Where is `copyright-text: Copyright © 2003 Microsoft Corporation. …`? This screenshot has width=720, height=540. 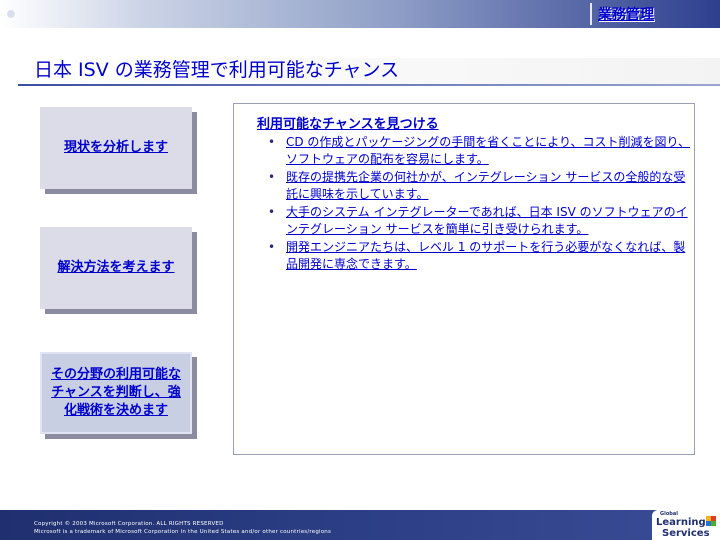 copyright-text: Copyright © 2003 Microsoft Corporation. … is located at coordinates (129, 524).